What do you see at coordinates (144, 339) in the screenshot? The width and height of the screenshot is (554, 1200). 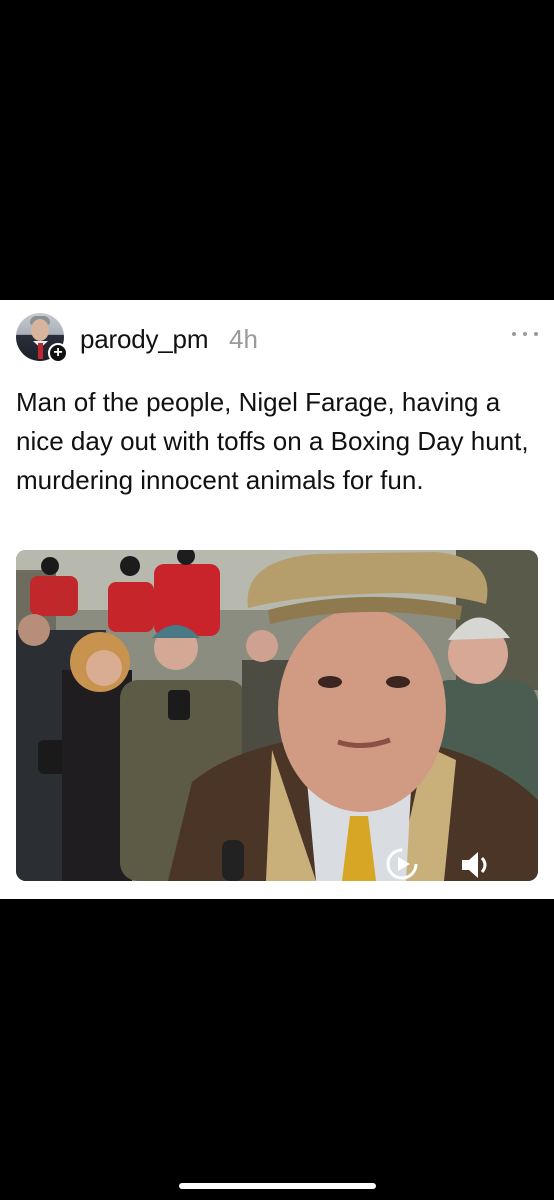 I see `username: parody_pm` at bounding box center [144, 339].